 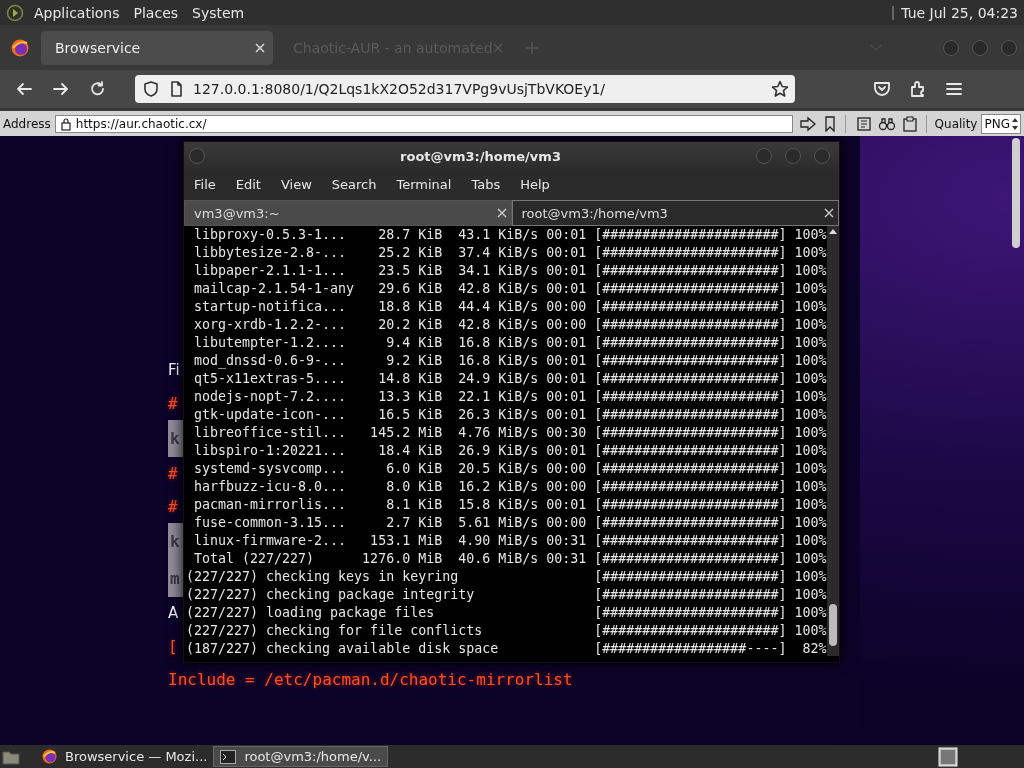 I want to click on browser-tab: Browservice, so click(x=157, y=47).